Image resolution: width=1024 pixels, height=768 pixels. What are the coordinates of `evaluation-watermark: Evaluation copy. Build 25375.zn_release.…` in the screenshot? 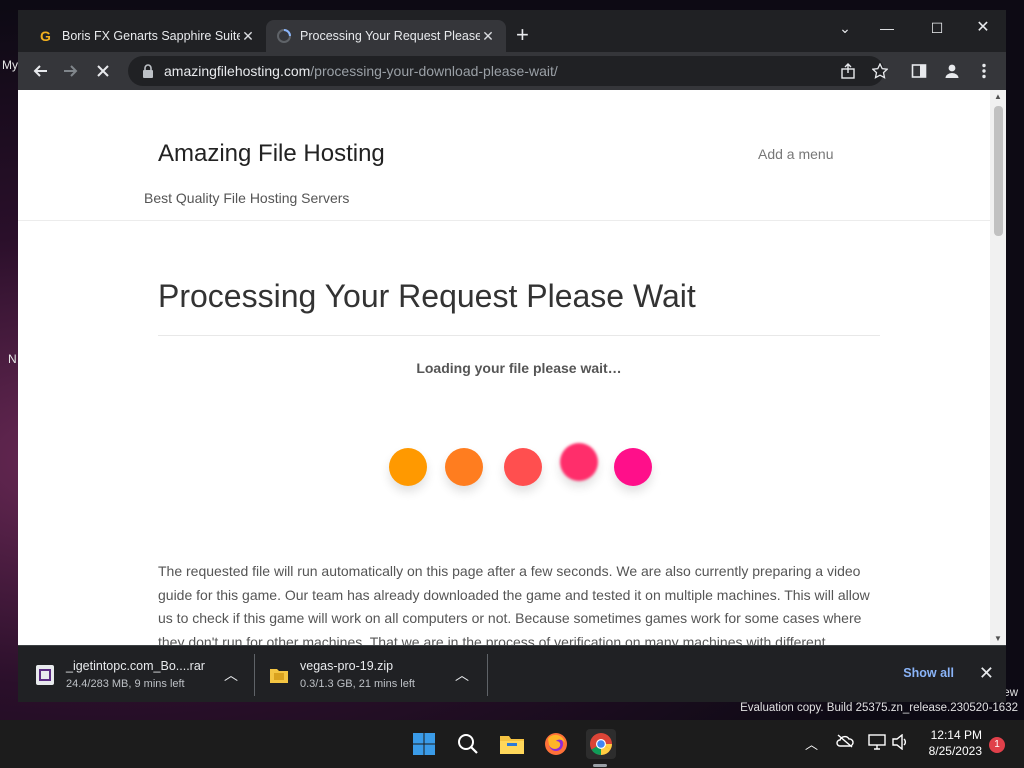 It's located at (879, 708).